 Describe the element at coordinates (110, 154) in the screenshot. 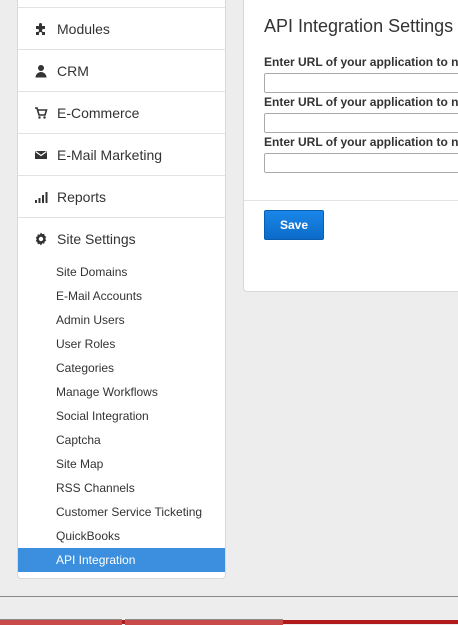

I see `sidebar-item-label: E-Mail Marketing` at that location.